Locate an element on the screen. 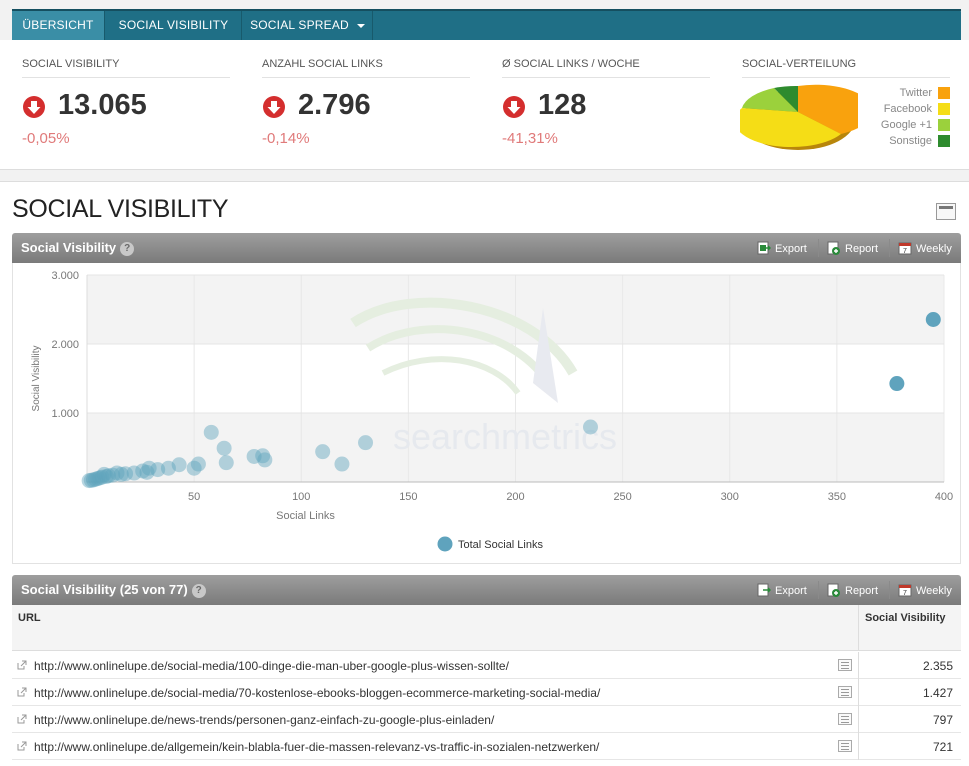 This screenshot has height=766, width=969. distribution-legend: Twitter Facebook Google +1 Sonstige is located at coordinates (906, 118).